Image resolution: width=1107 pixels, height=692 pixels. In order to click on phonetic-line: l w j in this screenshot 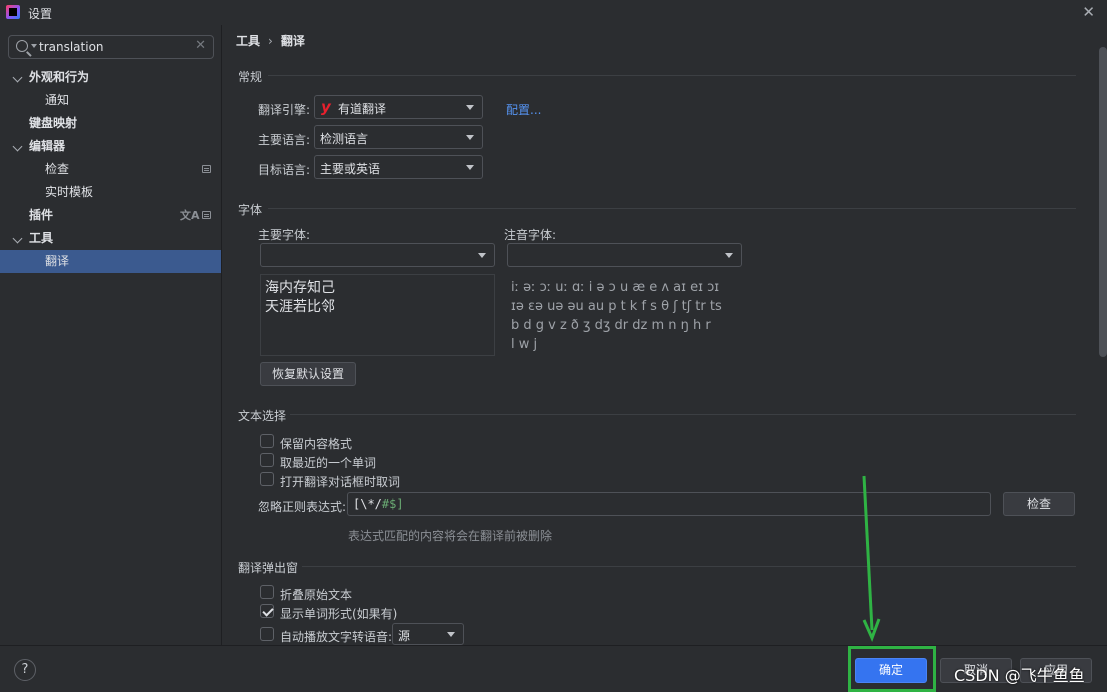, I will do `click(524, 344)`.